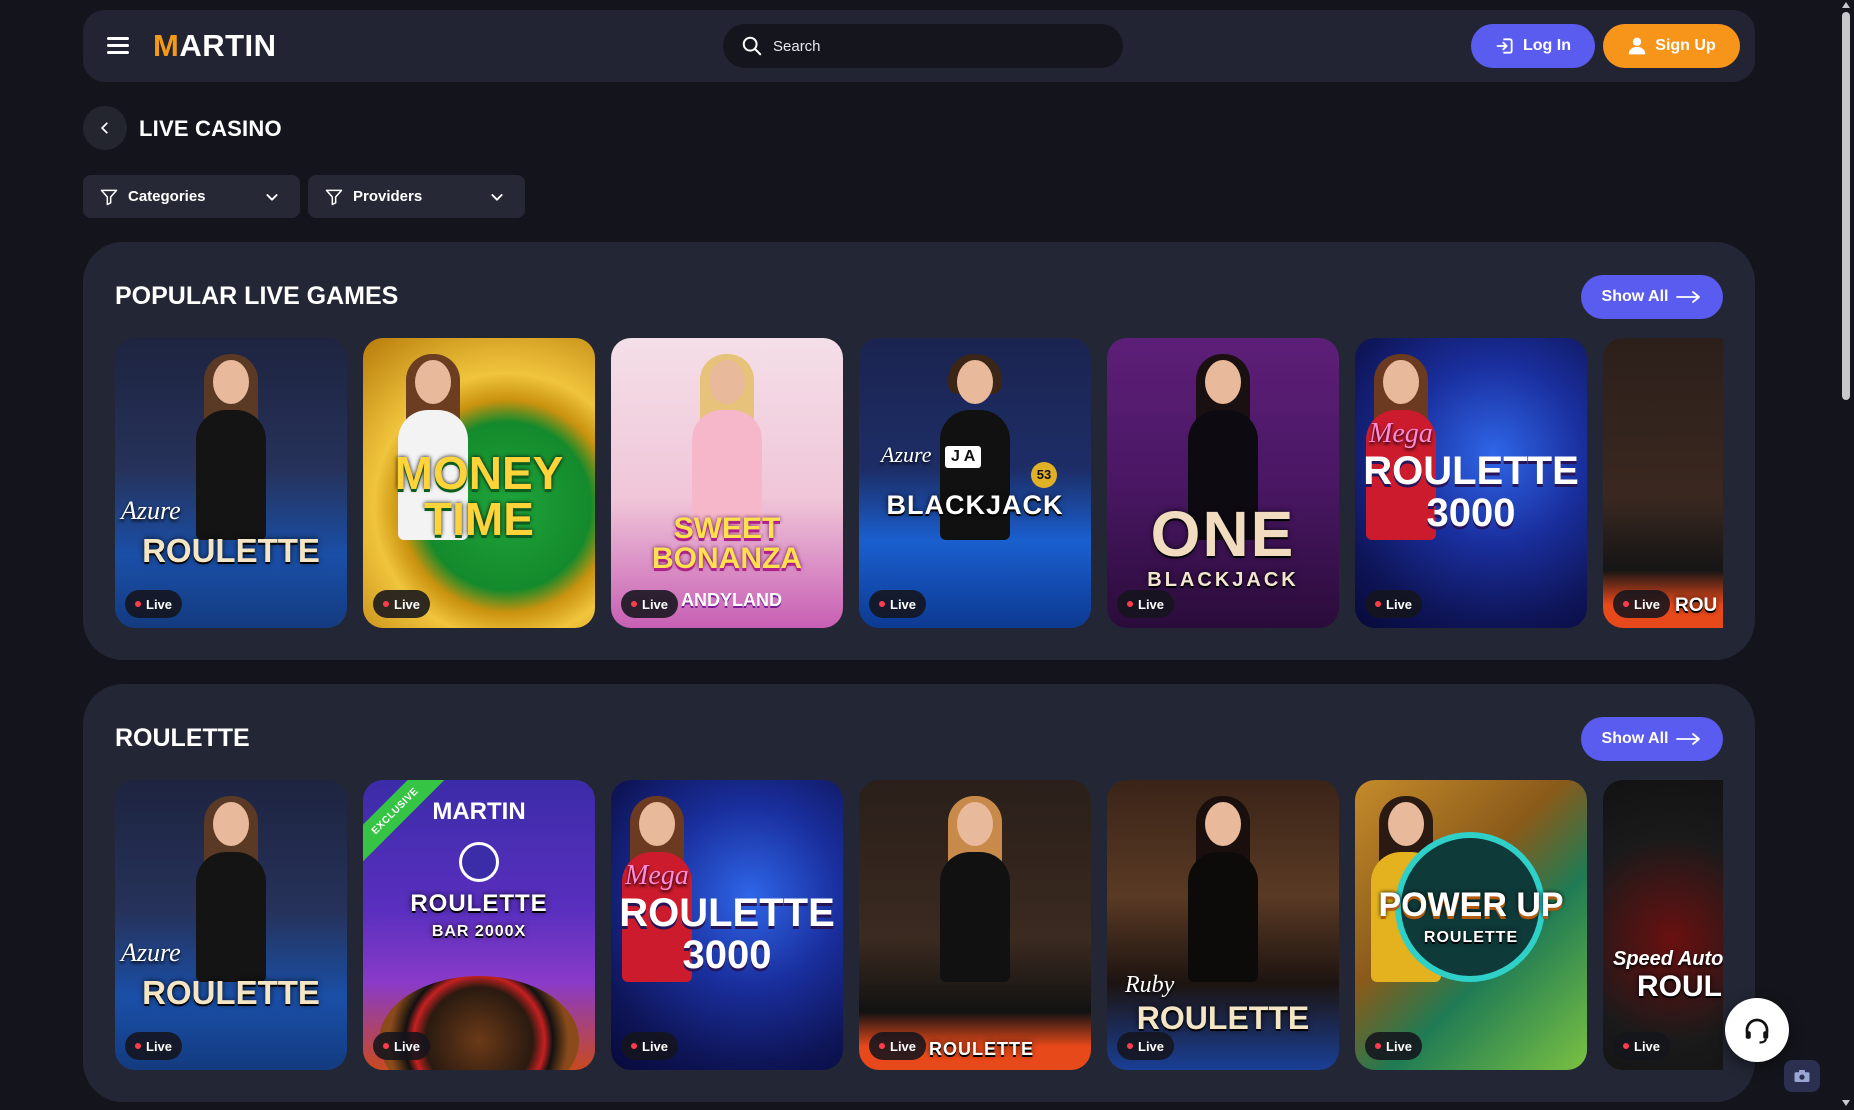 The width and height of the screenshot is (1854, 1110). Describe the element at coordinates (1846, 5) in the screenshot. I see `scroll-up-arrow` at that location.